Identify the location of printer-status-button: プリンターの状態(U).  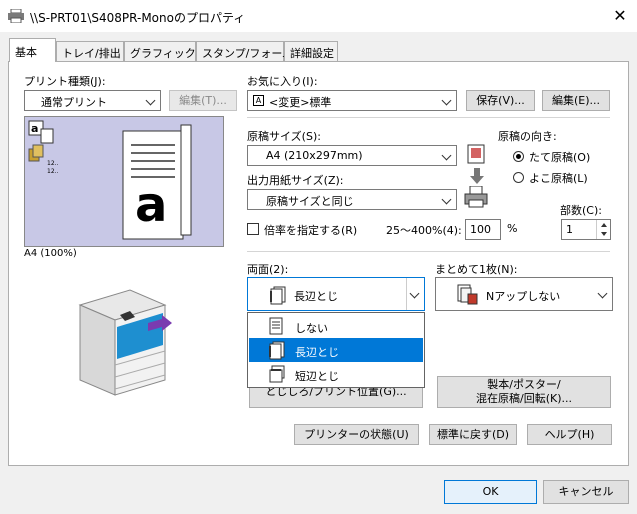
(356, 434).